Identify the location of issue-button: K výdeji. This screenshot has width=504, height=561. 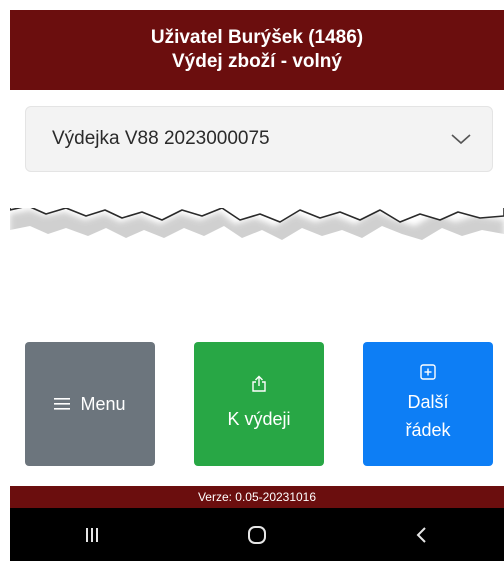
(259, 404).